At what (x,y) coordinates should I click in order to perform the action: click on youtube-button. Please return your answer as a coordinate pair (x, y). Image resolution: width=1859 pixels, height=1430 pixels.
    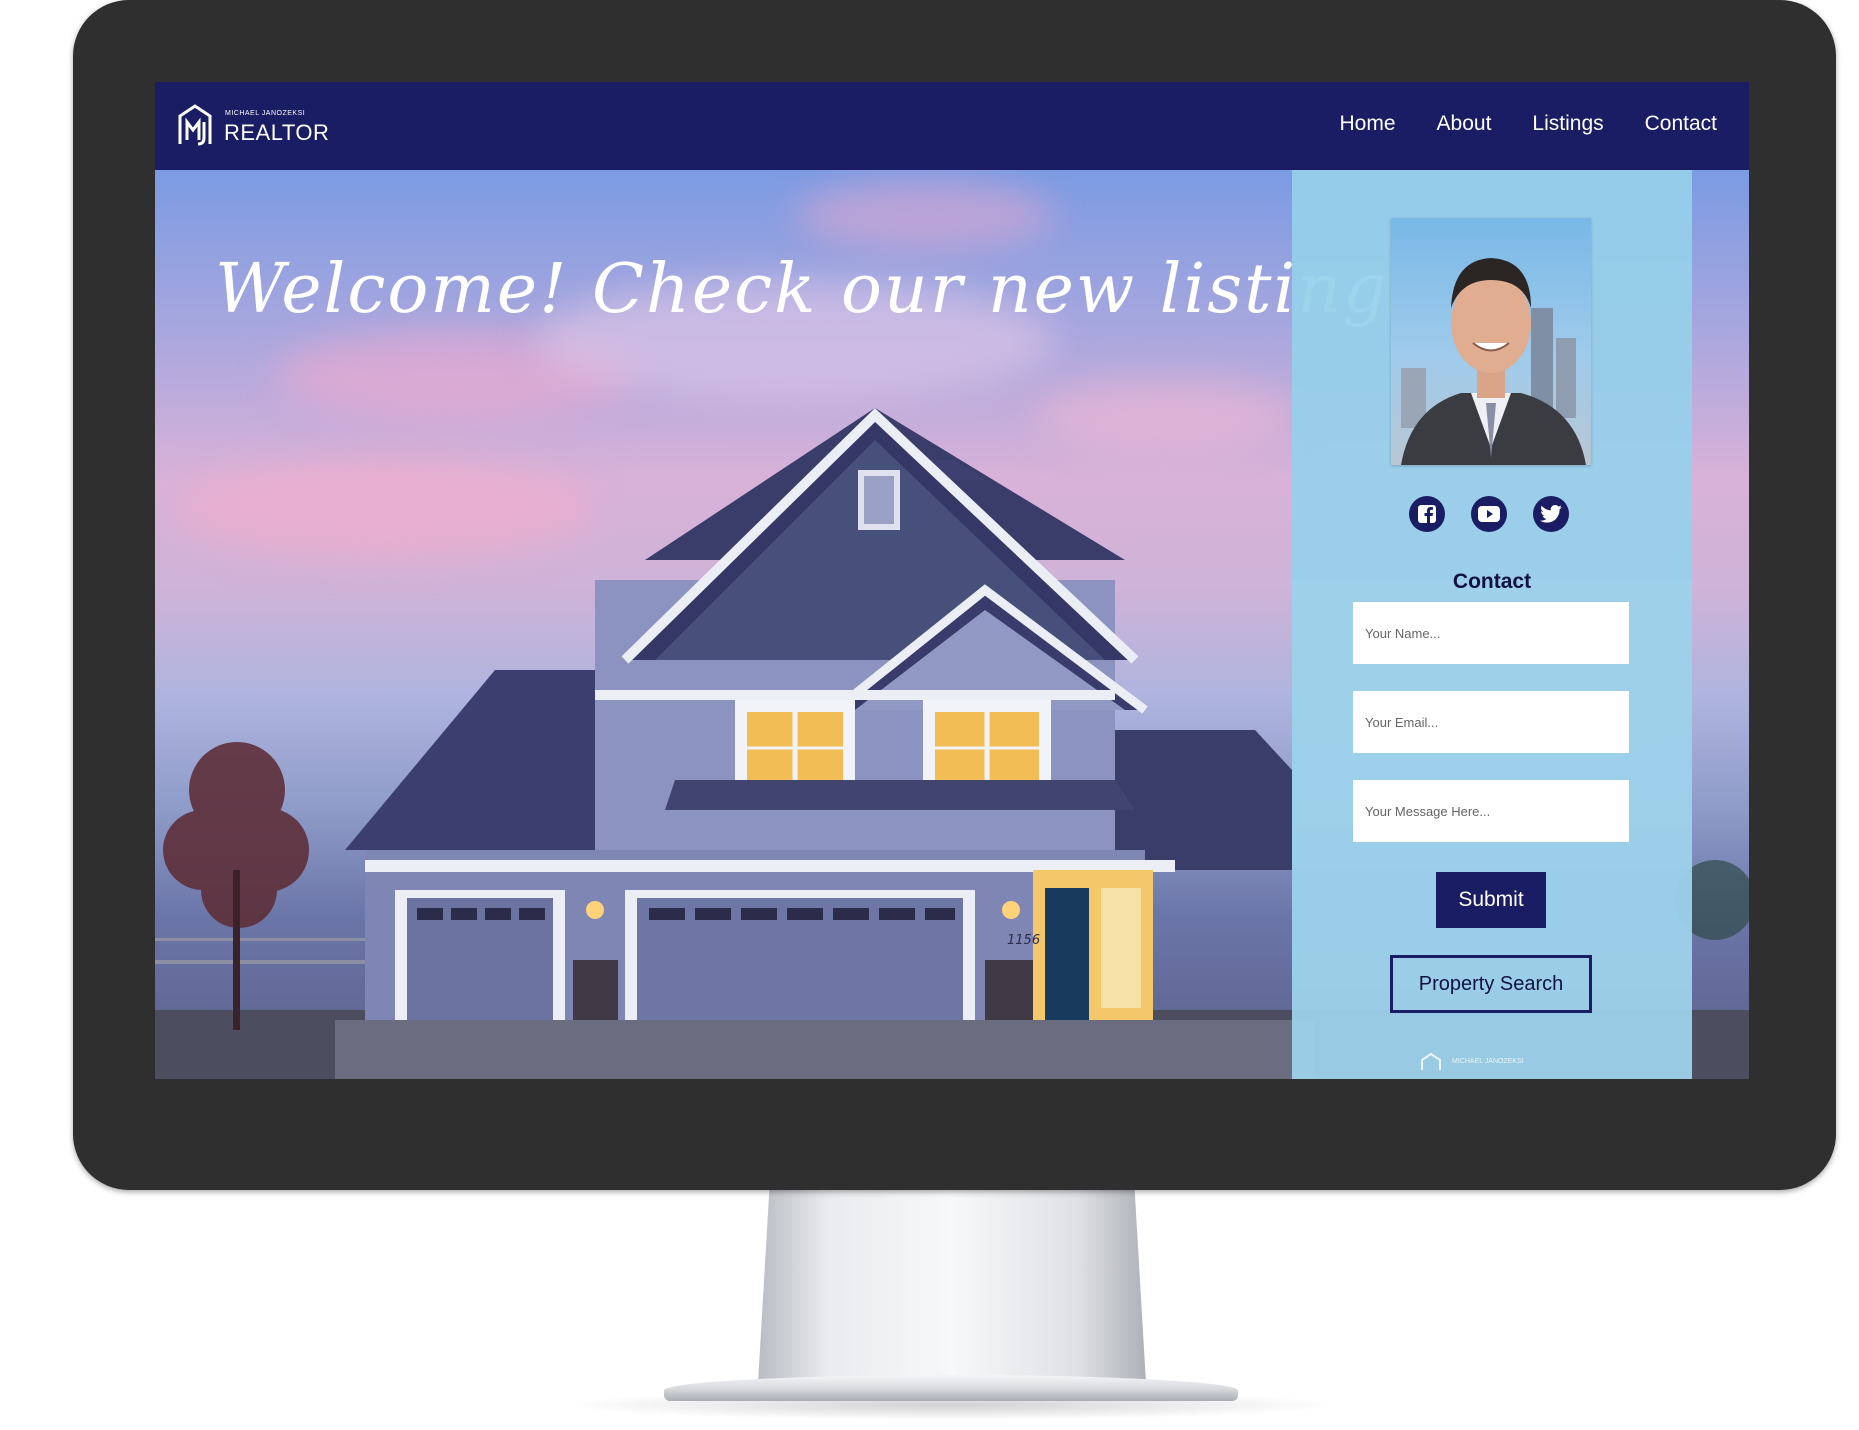
    Looking at the image, I should click on (1489, 514).